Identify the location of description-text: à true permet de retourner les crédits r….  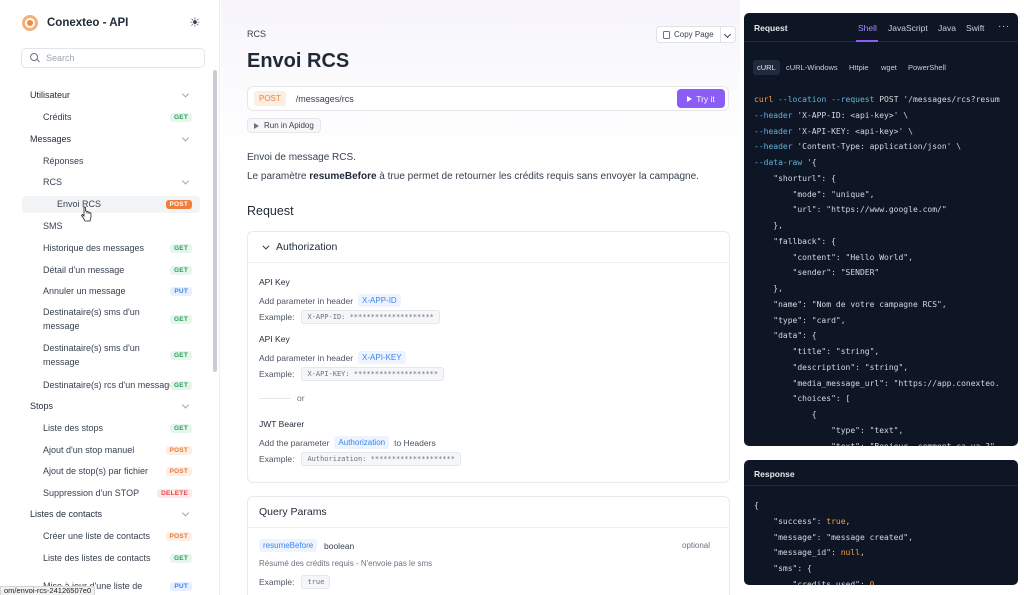
(537, 176).